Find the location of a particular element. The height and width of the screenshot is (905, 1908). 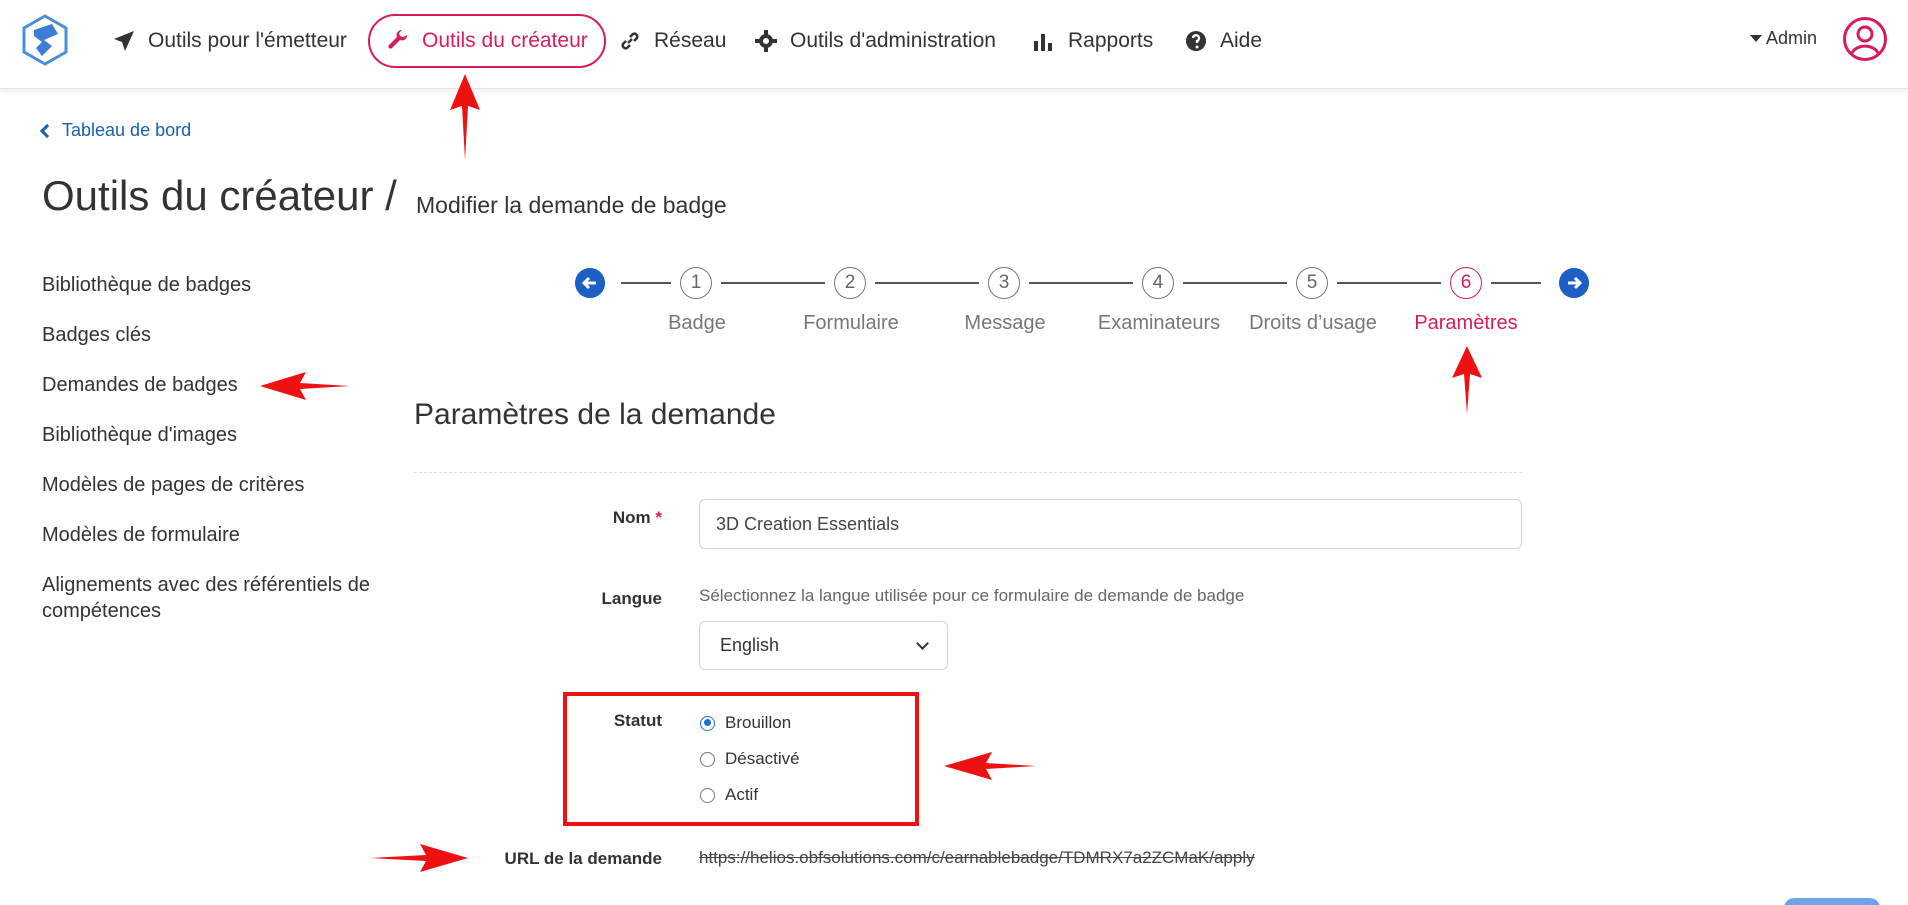

step-4-circle: 4 is located at coordinates (1158, 283).